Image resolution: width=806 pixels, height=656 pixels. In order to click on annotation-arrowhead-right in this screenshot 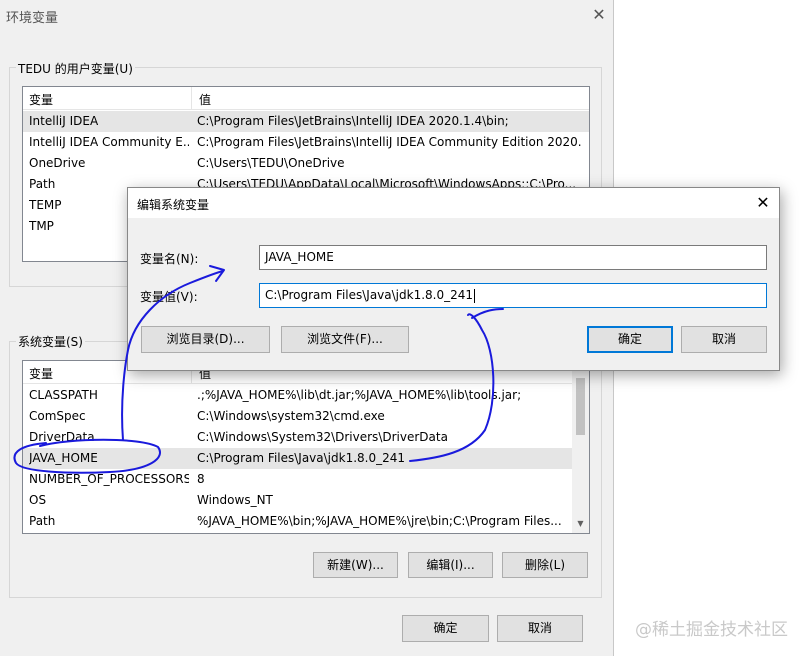, I will do `click(487, 313)`.